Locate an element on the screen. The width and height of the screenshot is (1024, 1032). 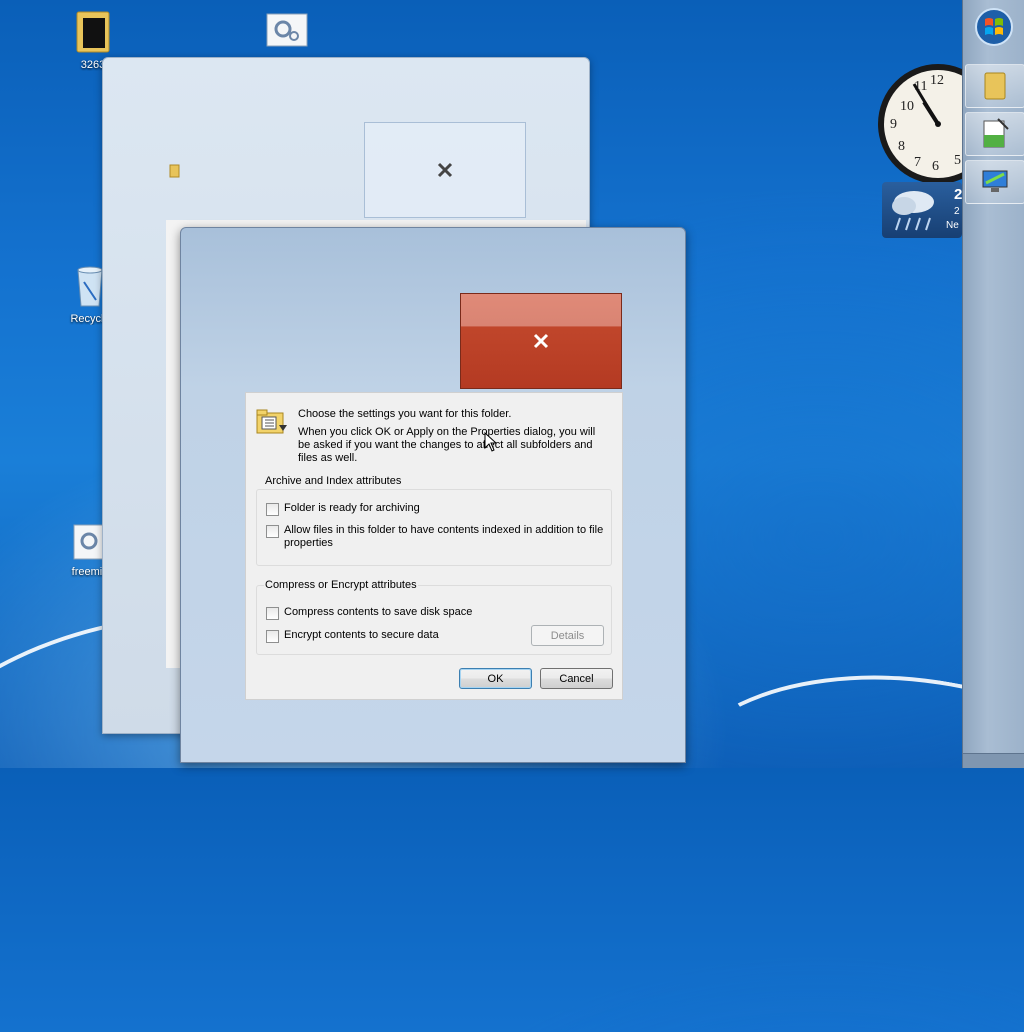
svg-text: 6 is located at coordinates (935, 166).